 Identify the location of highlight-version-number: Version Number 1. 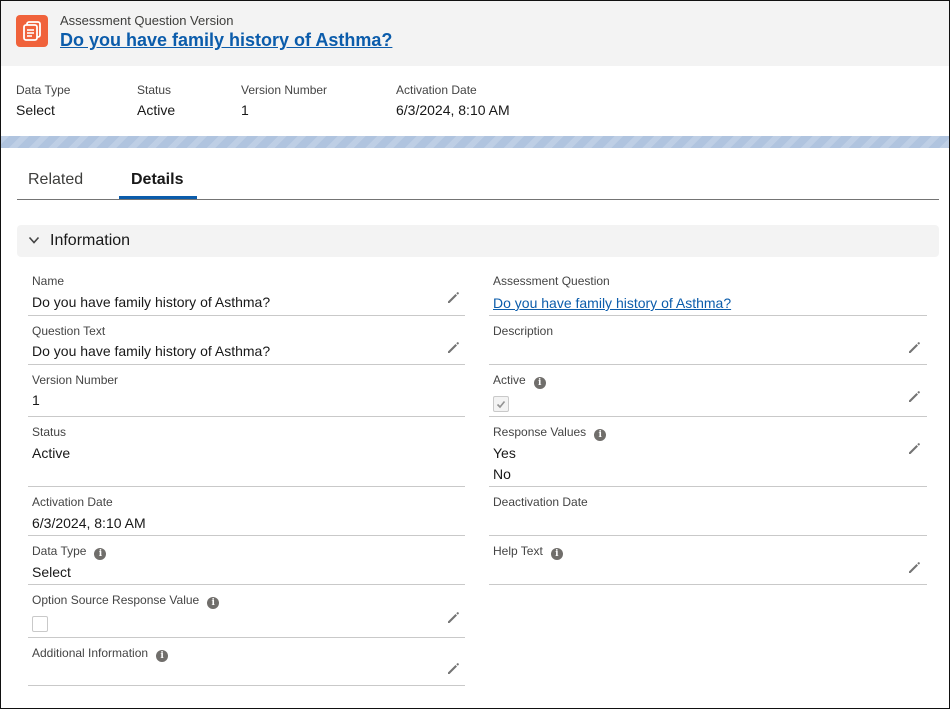
(284, 100).